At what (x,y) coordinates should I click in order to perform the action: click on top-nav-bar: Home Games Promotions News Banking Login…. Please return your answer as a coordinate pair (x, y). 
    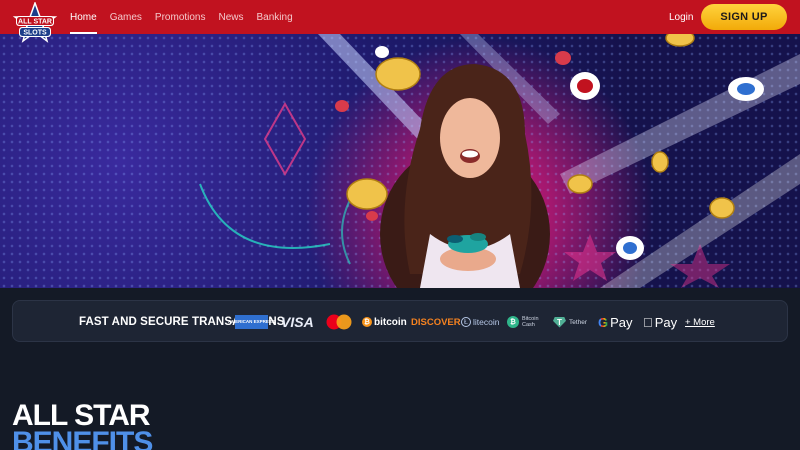
    Looking at the image, I should click on (400, 17).